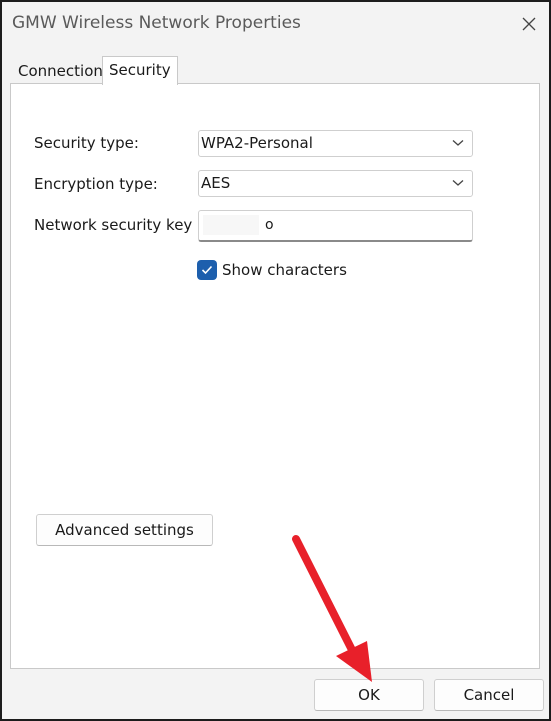 This screenshot has height=721, width=551. Describe the element at coordinates (96, 184) in the screenshot. I see `encryption-type-label: Encryption type:` at that location.